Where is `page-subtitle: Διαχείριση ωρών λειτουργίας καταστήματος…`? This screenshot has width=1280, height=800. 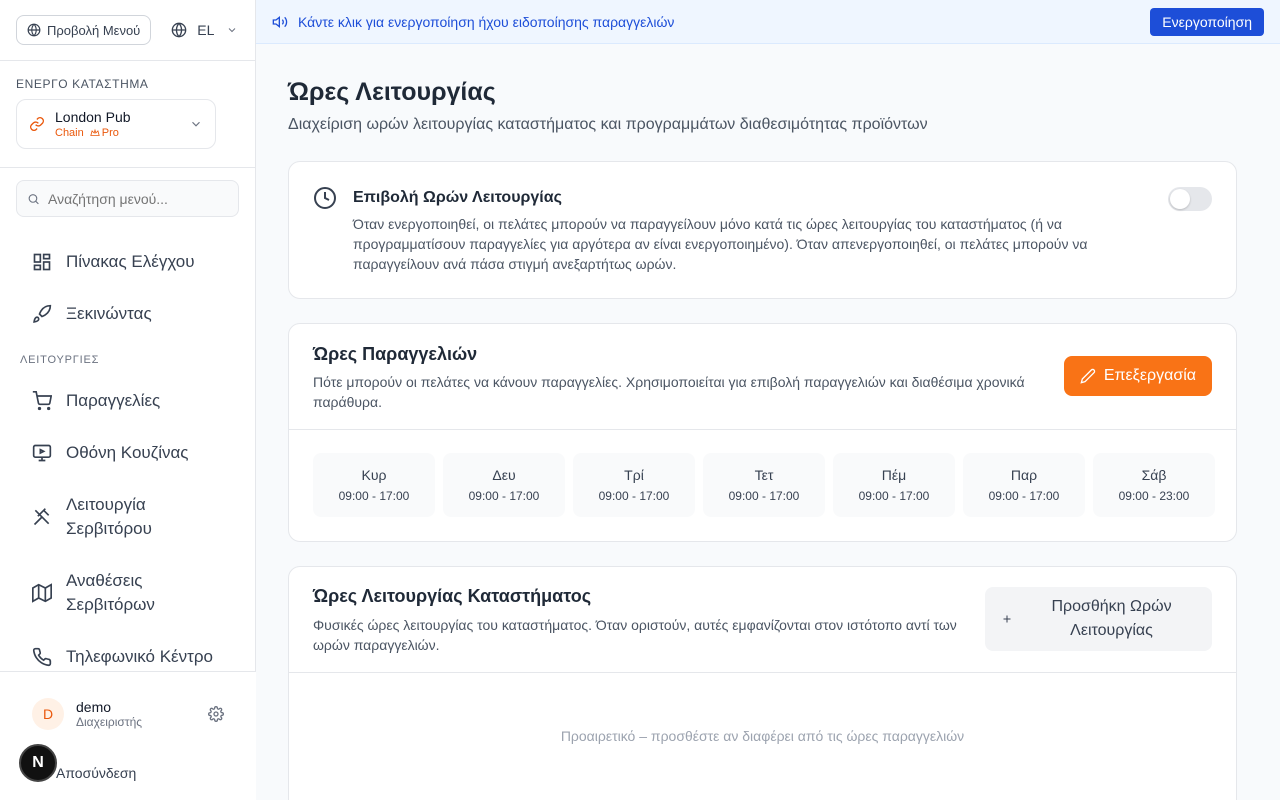
page-subtitle: Διαχείριση ωρών λειτουργίας καταστήματος… is located at coordinates (608, 124).